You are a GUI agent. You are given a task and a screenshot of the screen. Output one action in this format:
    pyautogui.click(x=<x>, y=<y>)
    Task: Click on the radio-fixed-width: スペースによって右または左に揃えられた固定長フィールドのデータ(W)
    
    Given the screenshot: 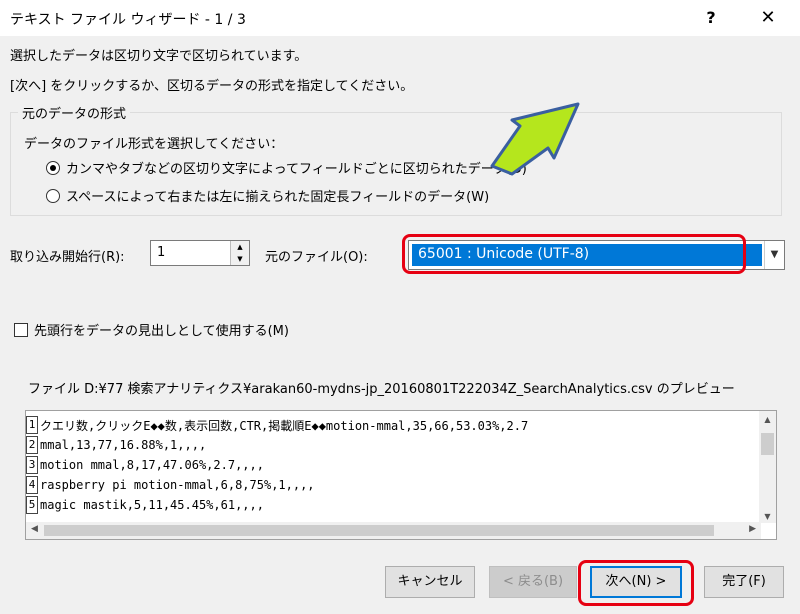 What is the action you would take?
    pyautogui.click(x=267, y=195)
    